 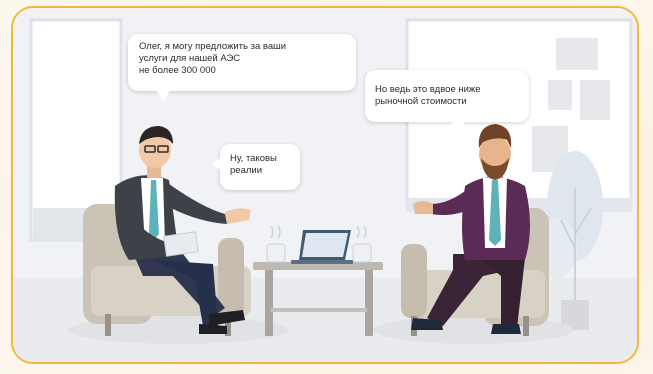 What do you see at coordinates (255, 167) in the screenshot?
I see `speech-bubble-reality: Ну, таковы реалии` at bounding box center [255, 167].